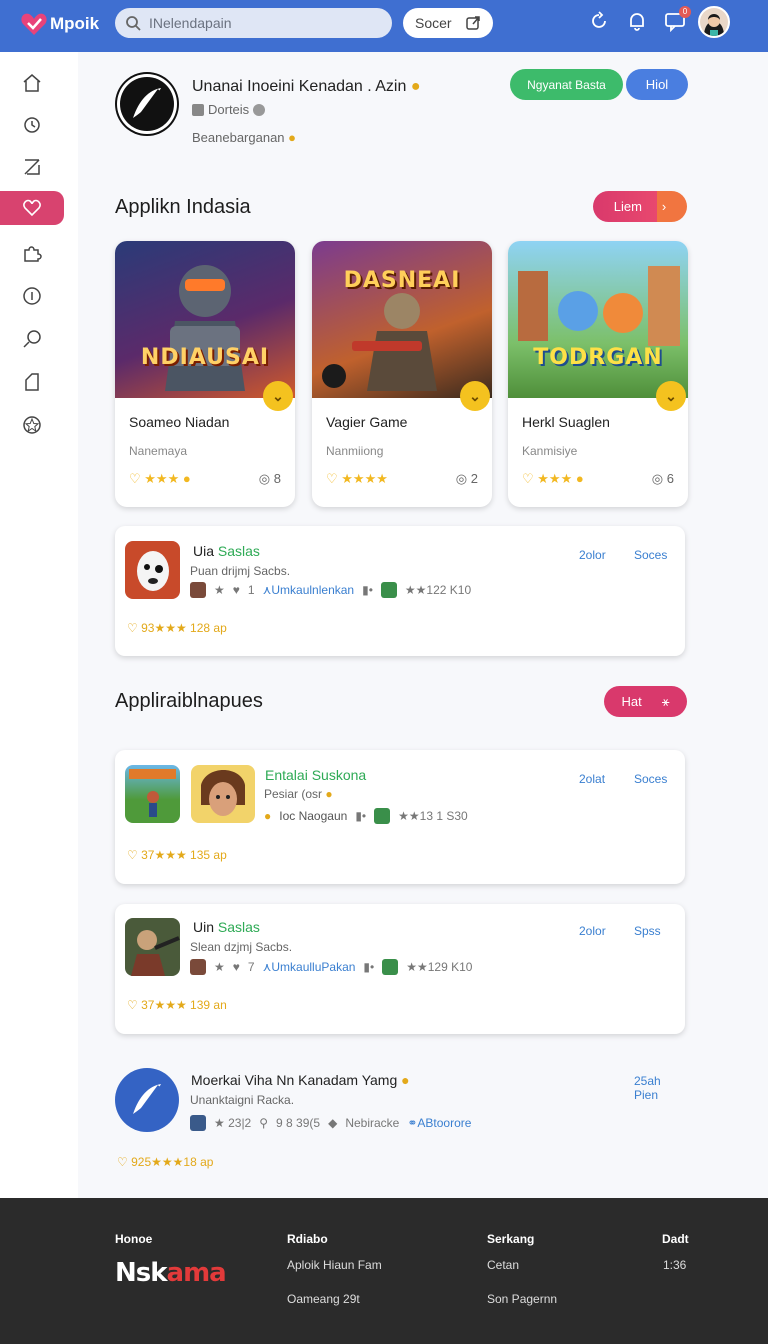 This screenshot has height=1344, width=768. What do you see at coordinates (32, 382) in the screenshot?
I see `sidebar-item-files` at bounding box center [32, 382].